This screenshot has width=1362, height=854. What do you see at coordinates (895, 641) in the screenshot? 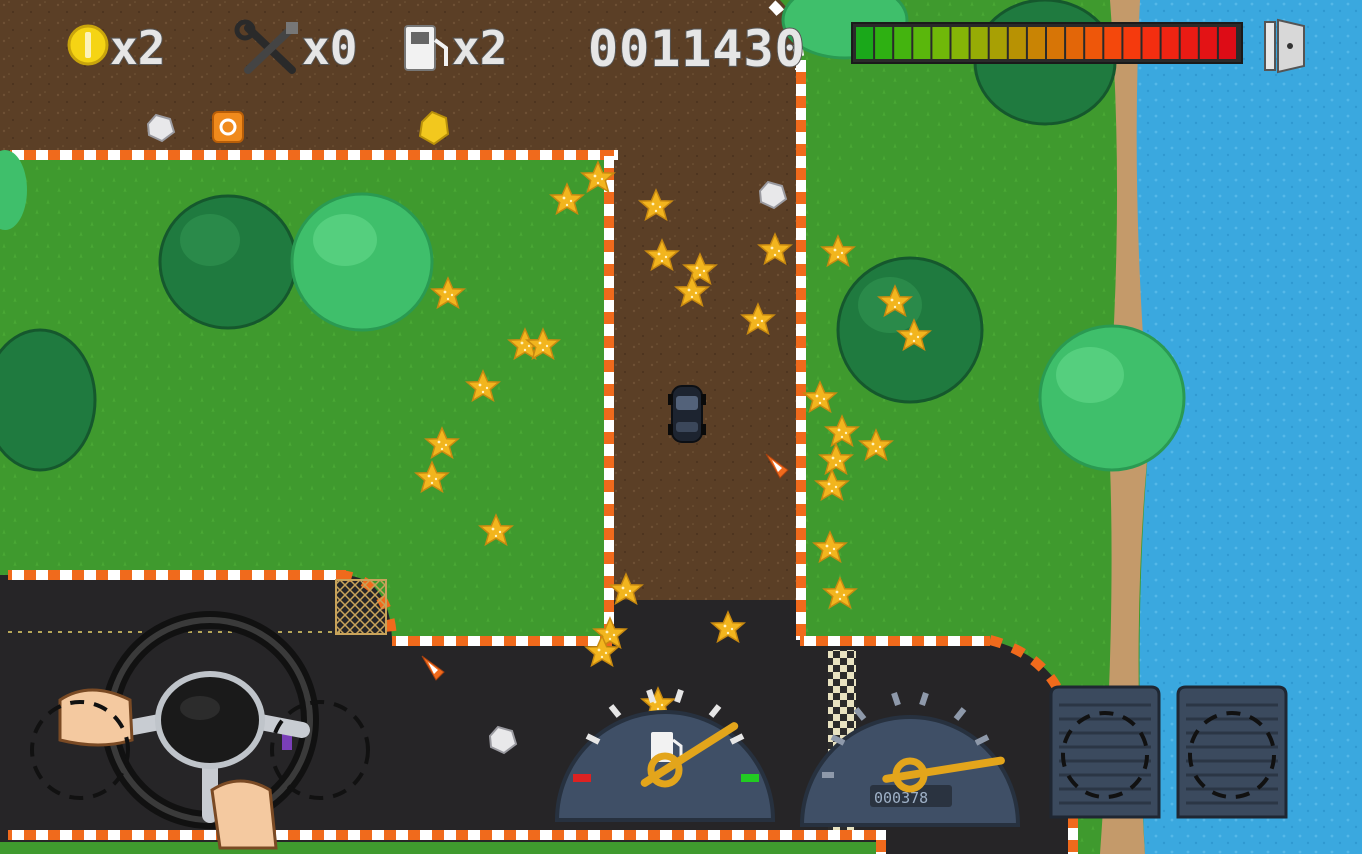
I see `curb-road-top-right` at bounding box center [895, 641].